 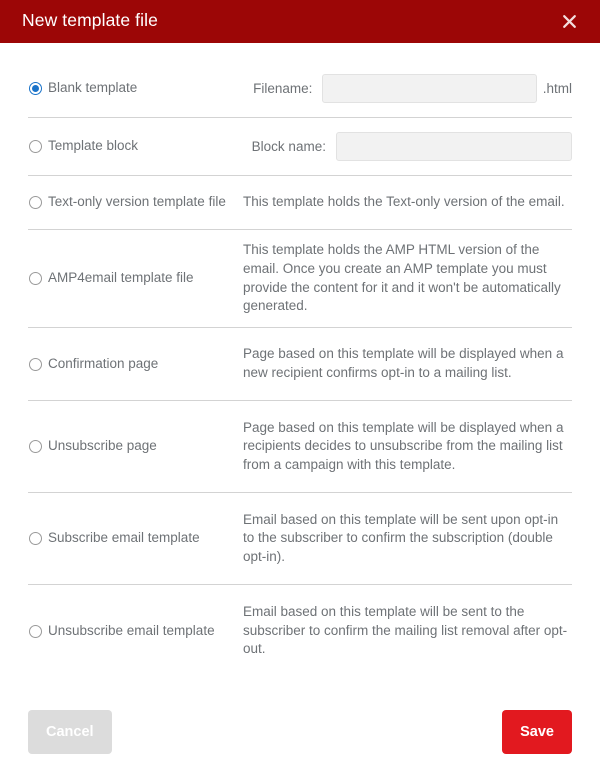 What do you see at coordinates (429, 88) in the screenshot?
I see `filename-input` at bounding box center [429, 88].